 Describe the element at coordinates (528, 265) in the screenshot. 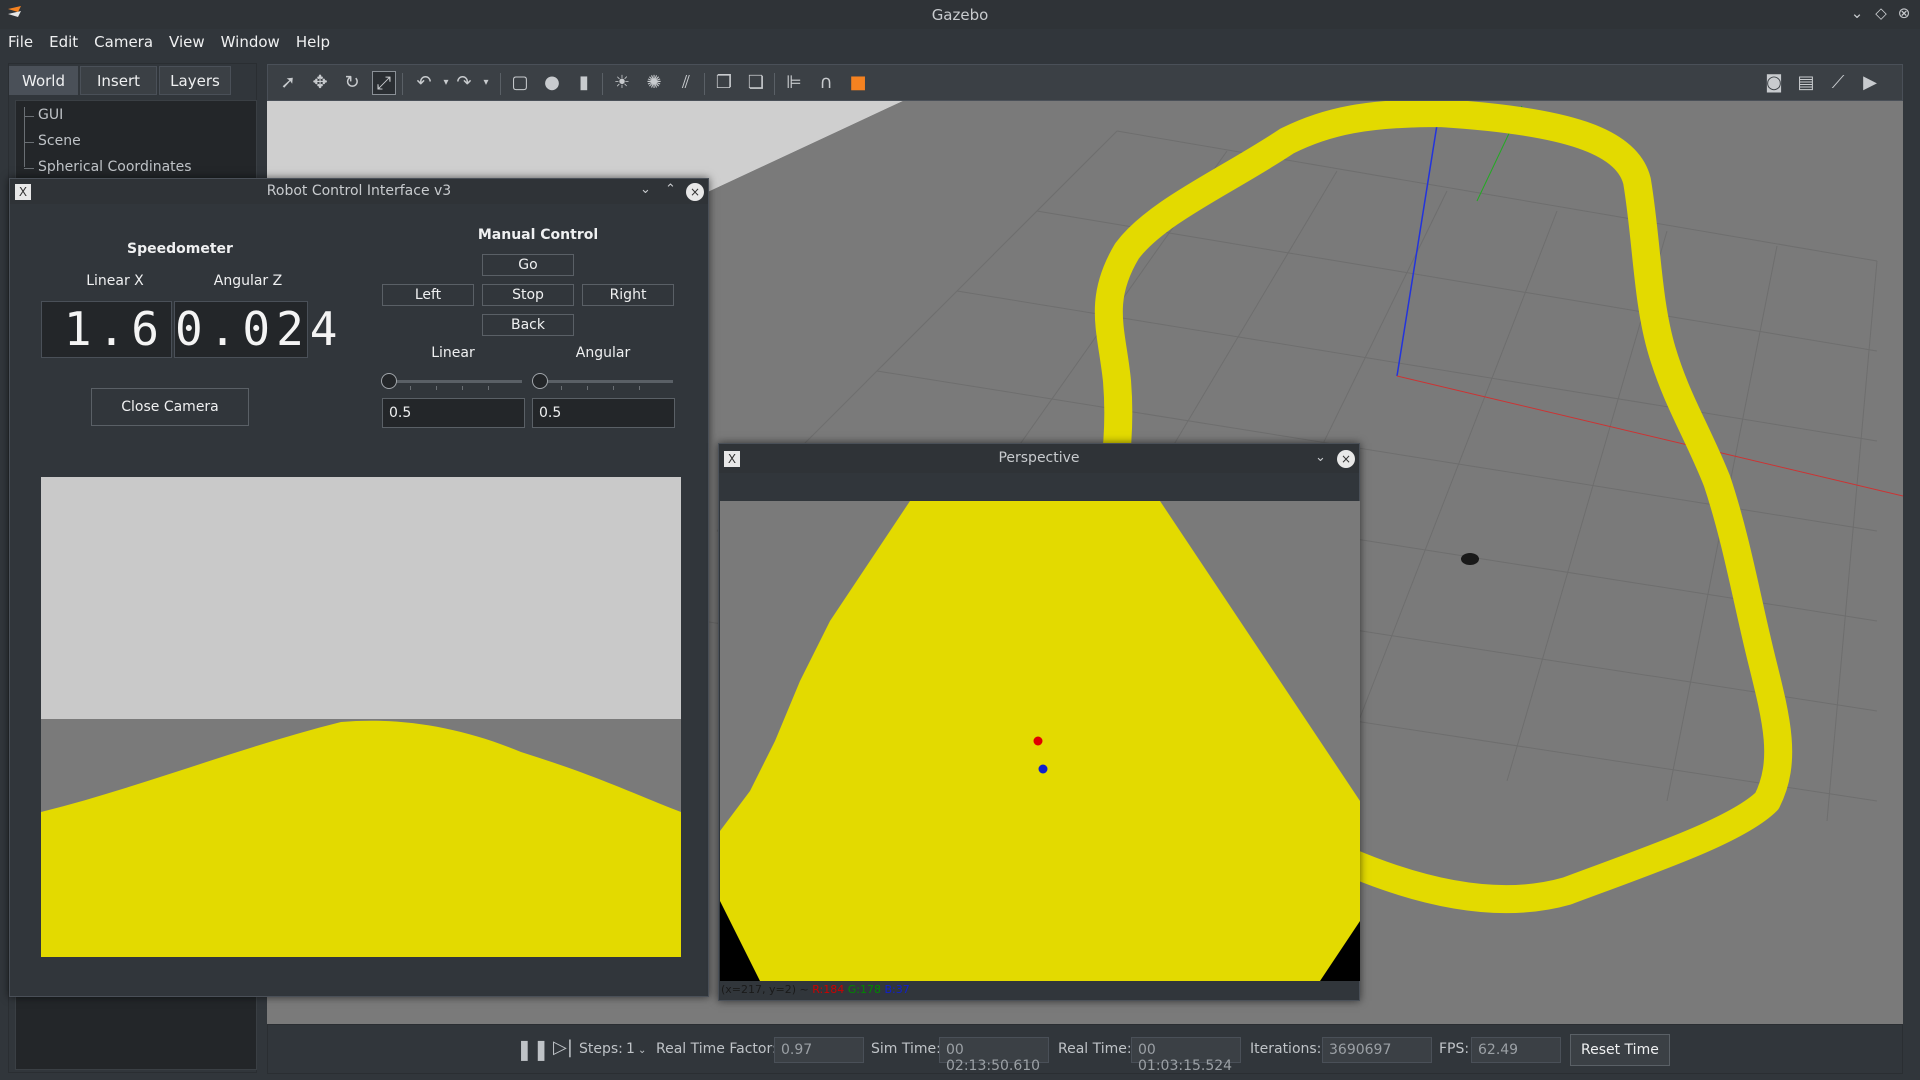

I see `go-button: Go` at that location.